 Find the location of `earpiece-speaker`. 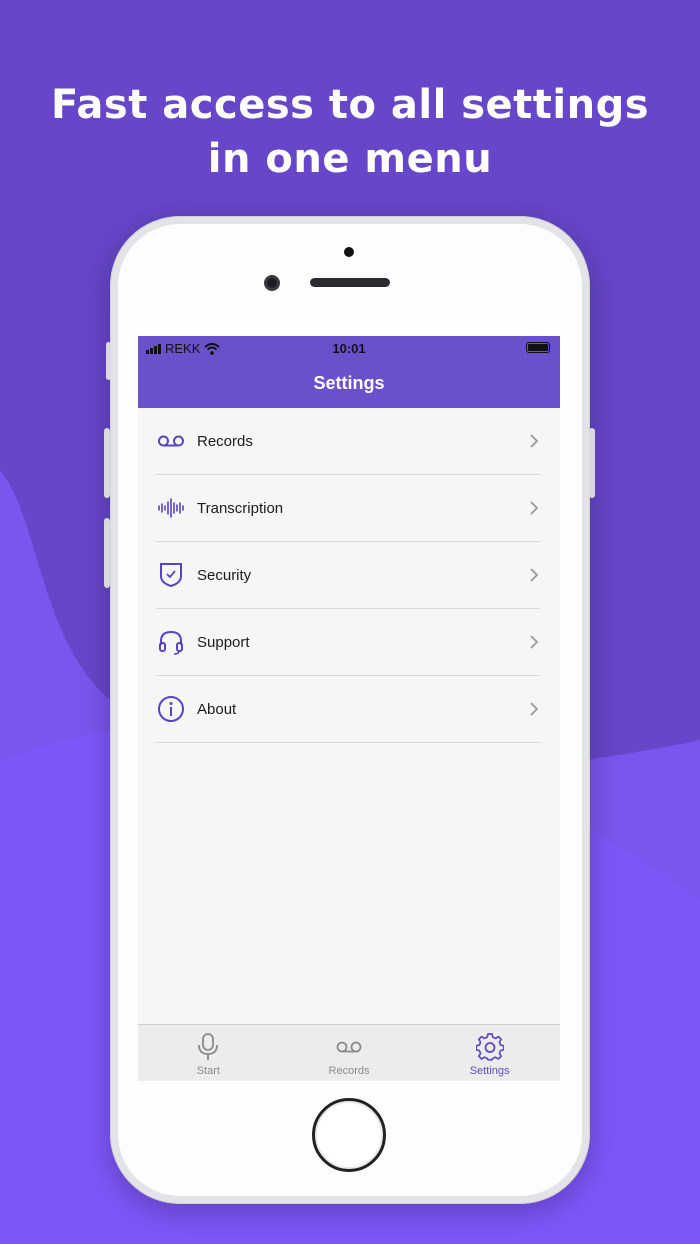

earpiece-speaker is located at coordinates (350, 282).